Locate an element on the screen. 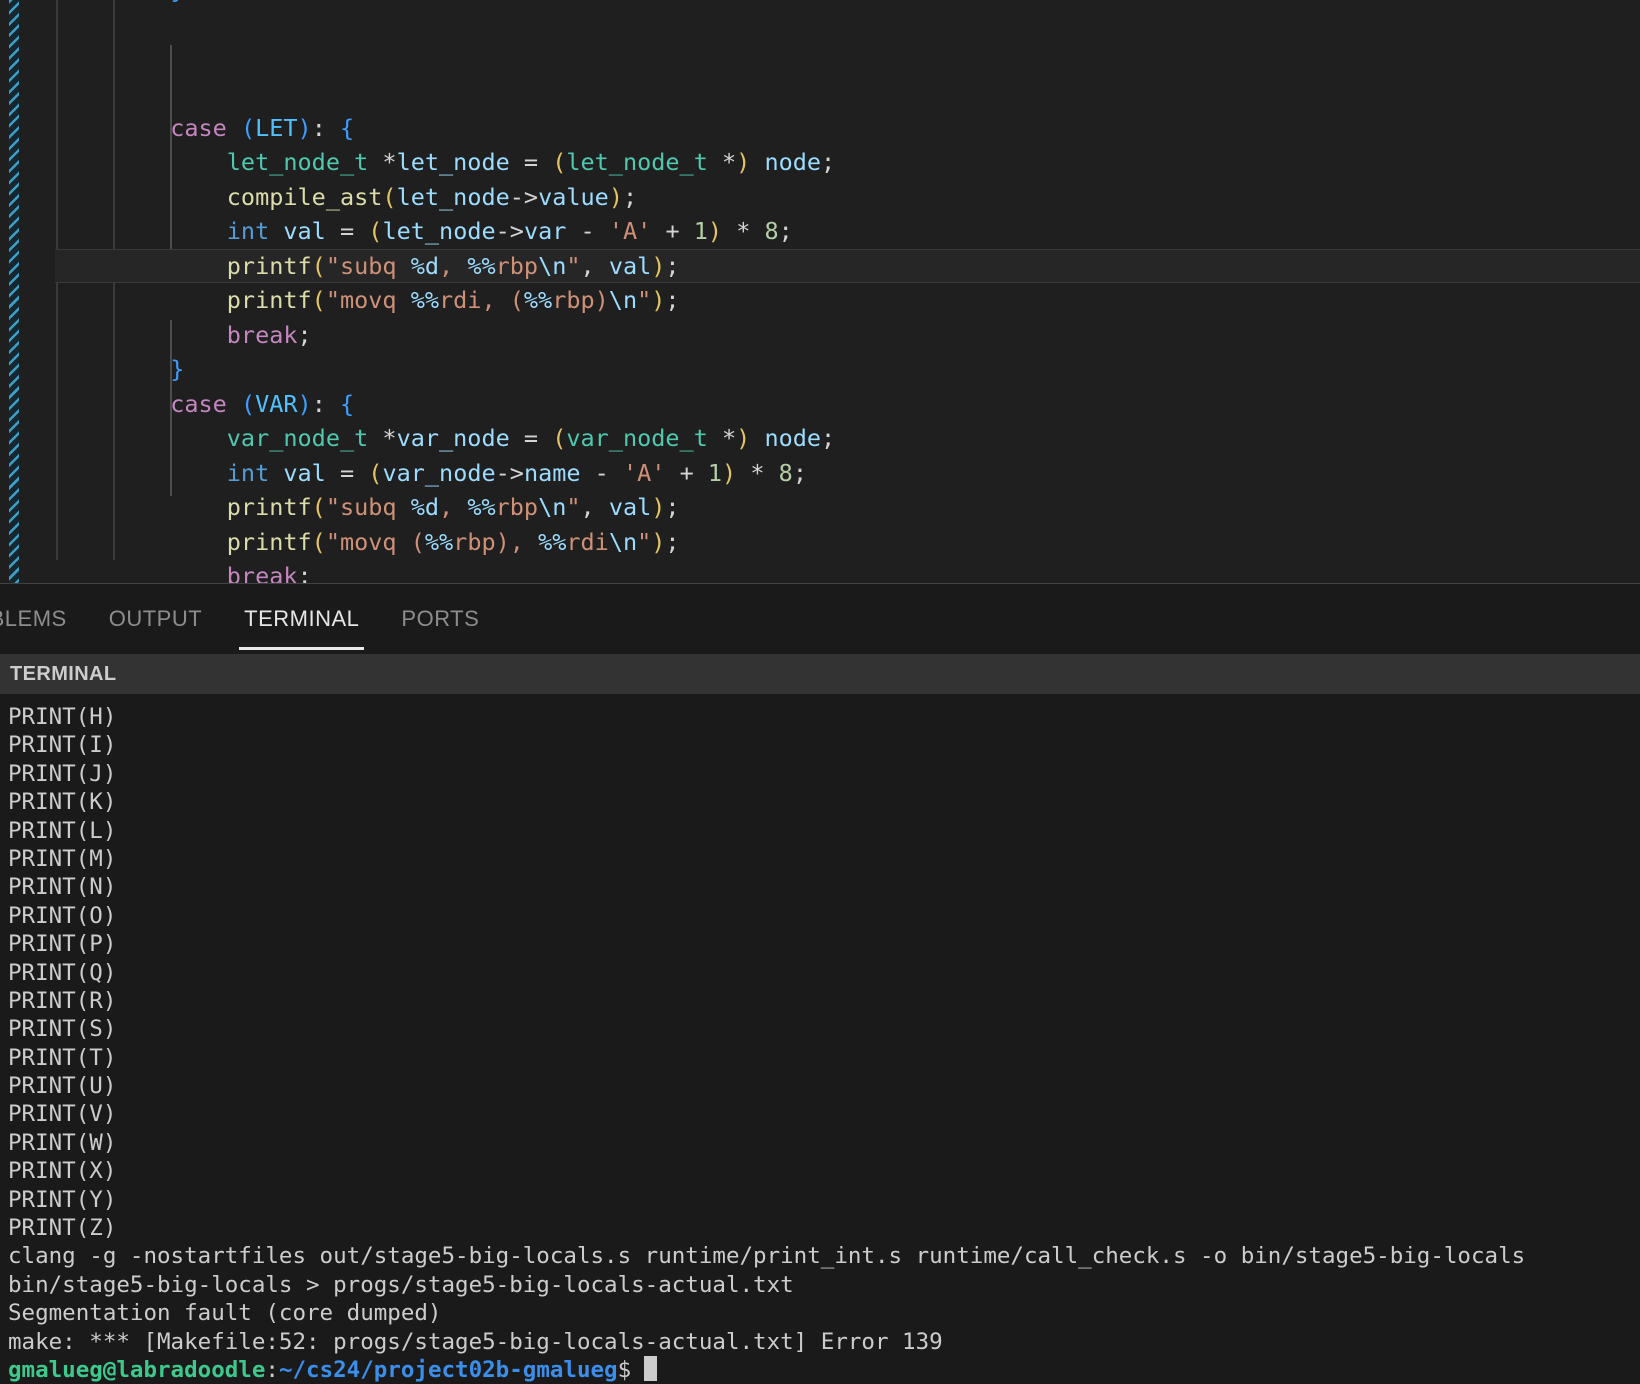  code-token: \n is located at coordinates (552, 507).